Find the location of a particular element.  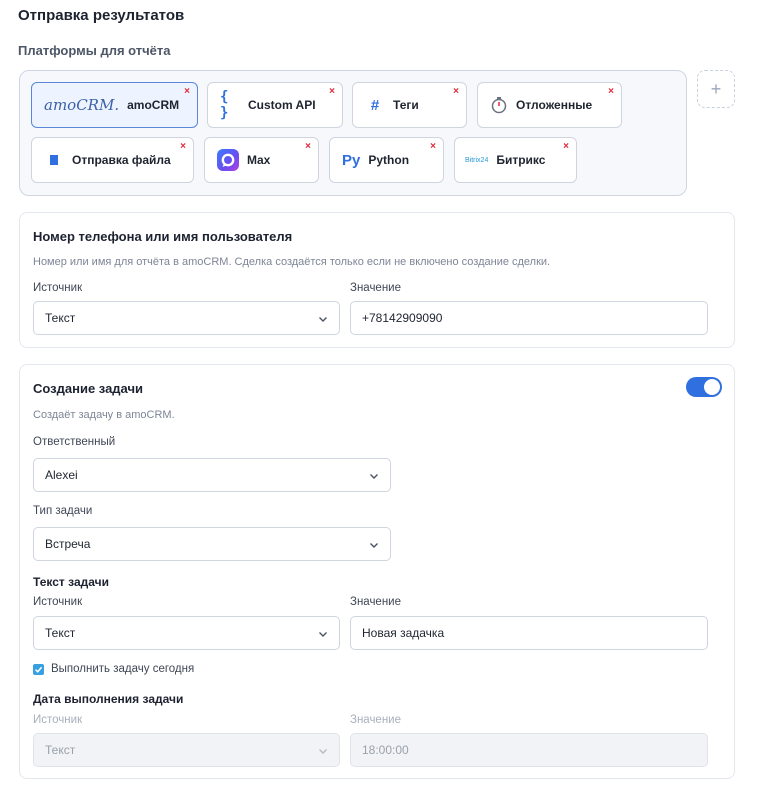

stopwatch-icon is located at coordinates (499, 105).